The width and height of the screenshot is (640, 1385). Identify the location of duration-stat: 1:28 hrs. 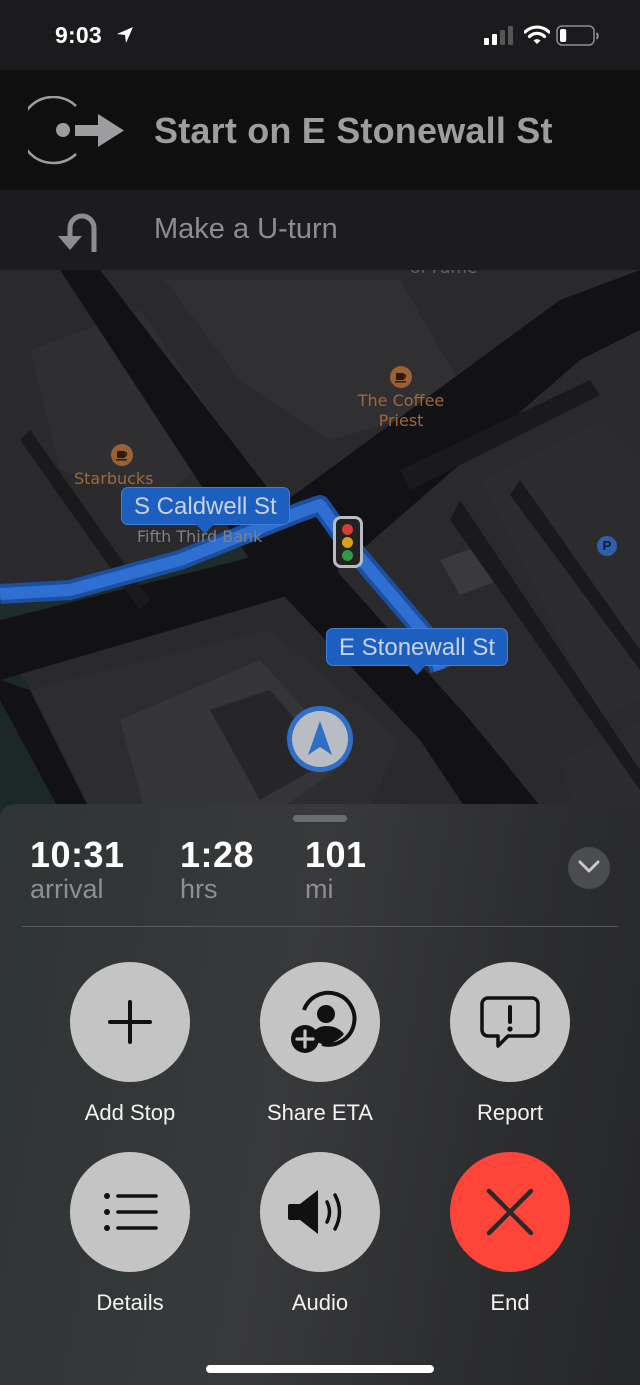
(217, 869).